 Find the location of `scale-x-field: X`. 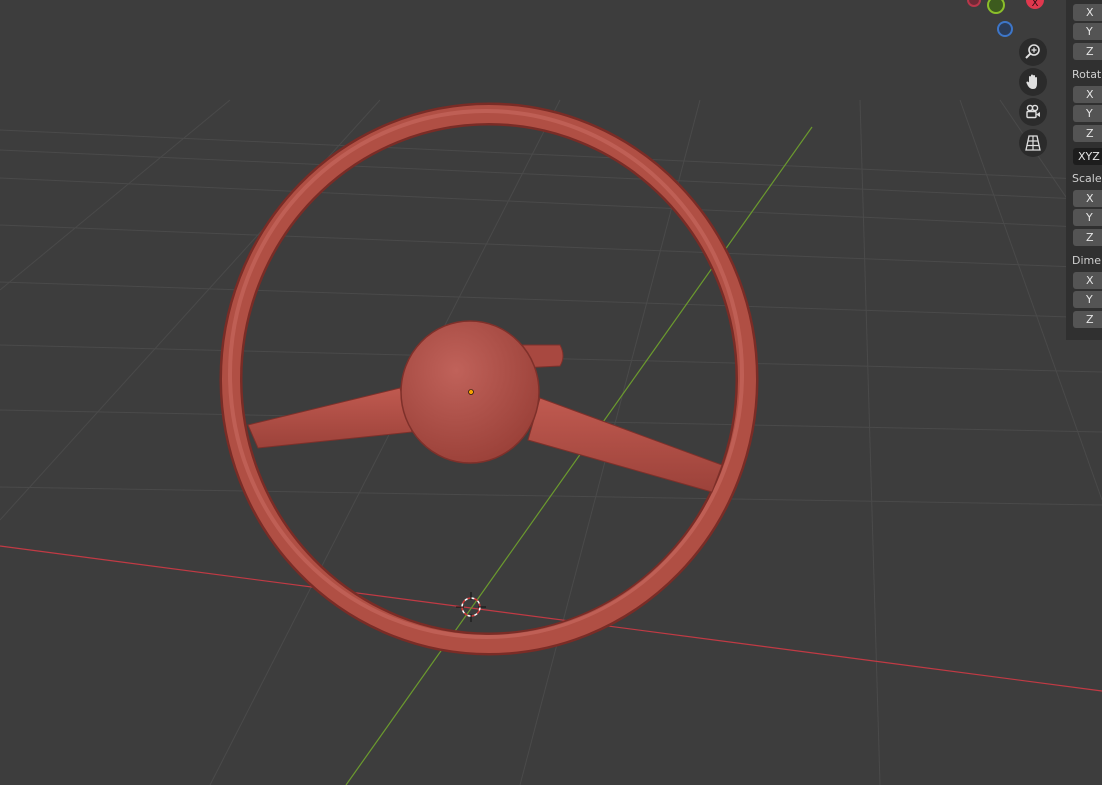

scale-x-field: X is located at coordinates (1087, 198).